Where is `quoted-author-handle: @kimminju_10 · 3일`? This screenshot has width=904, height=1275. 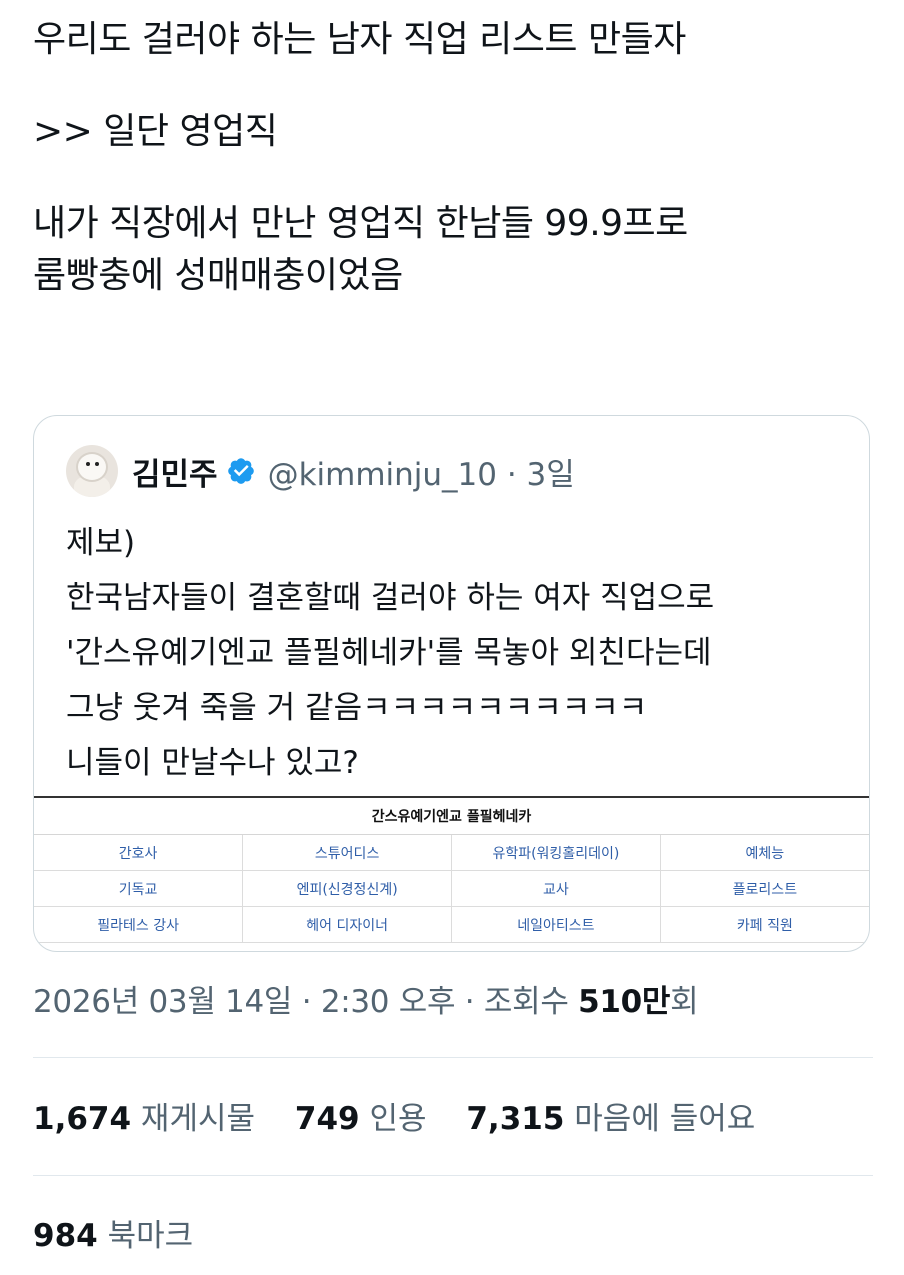
quoted-author-handle: @kimminju_10 · 3일 is located at coordinates (421, 474).